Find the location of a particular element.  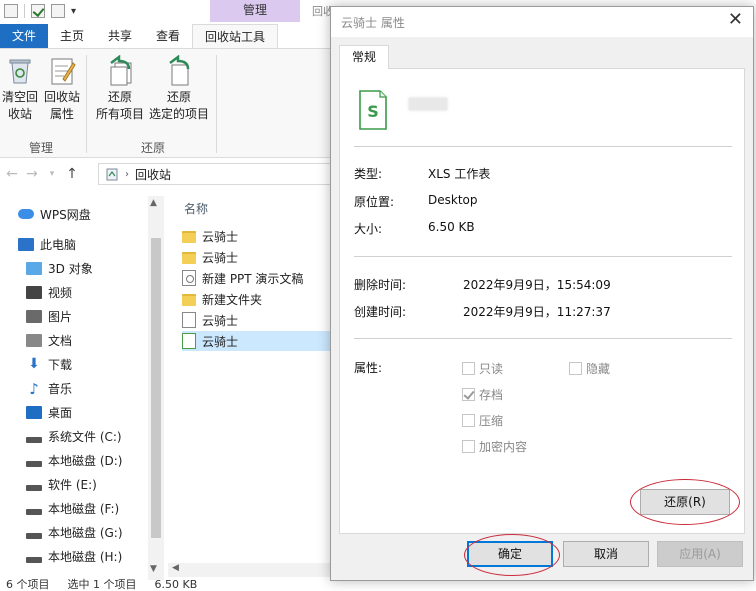

size-value: 6.50 KB is located at coordinates (451, 227).